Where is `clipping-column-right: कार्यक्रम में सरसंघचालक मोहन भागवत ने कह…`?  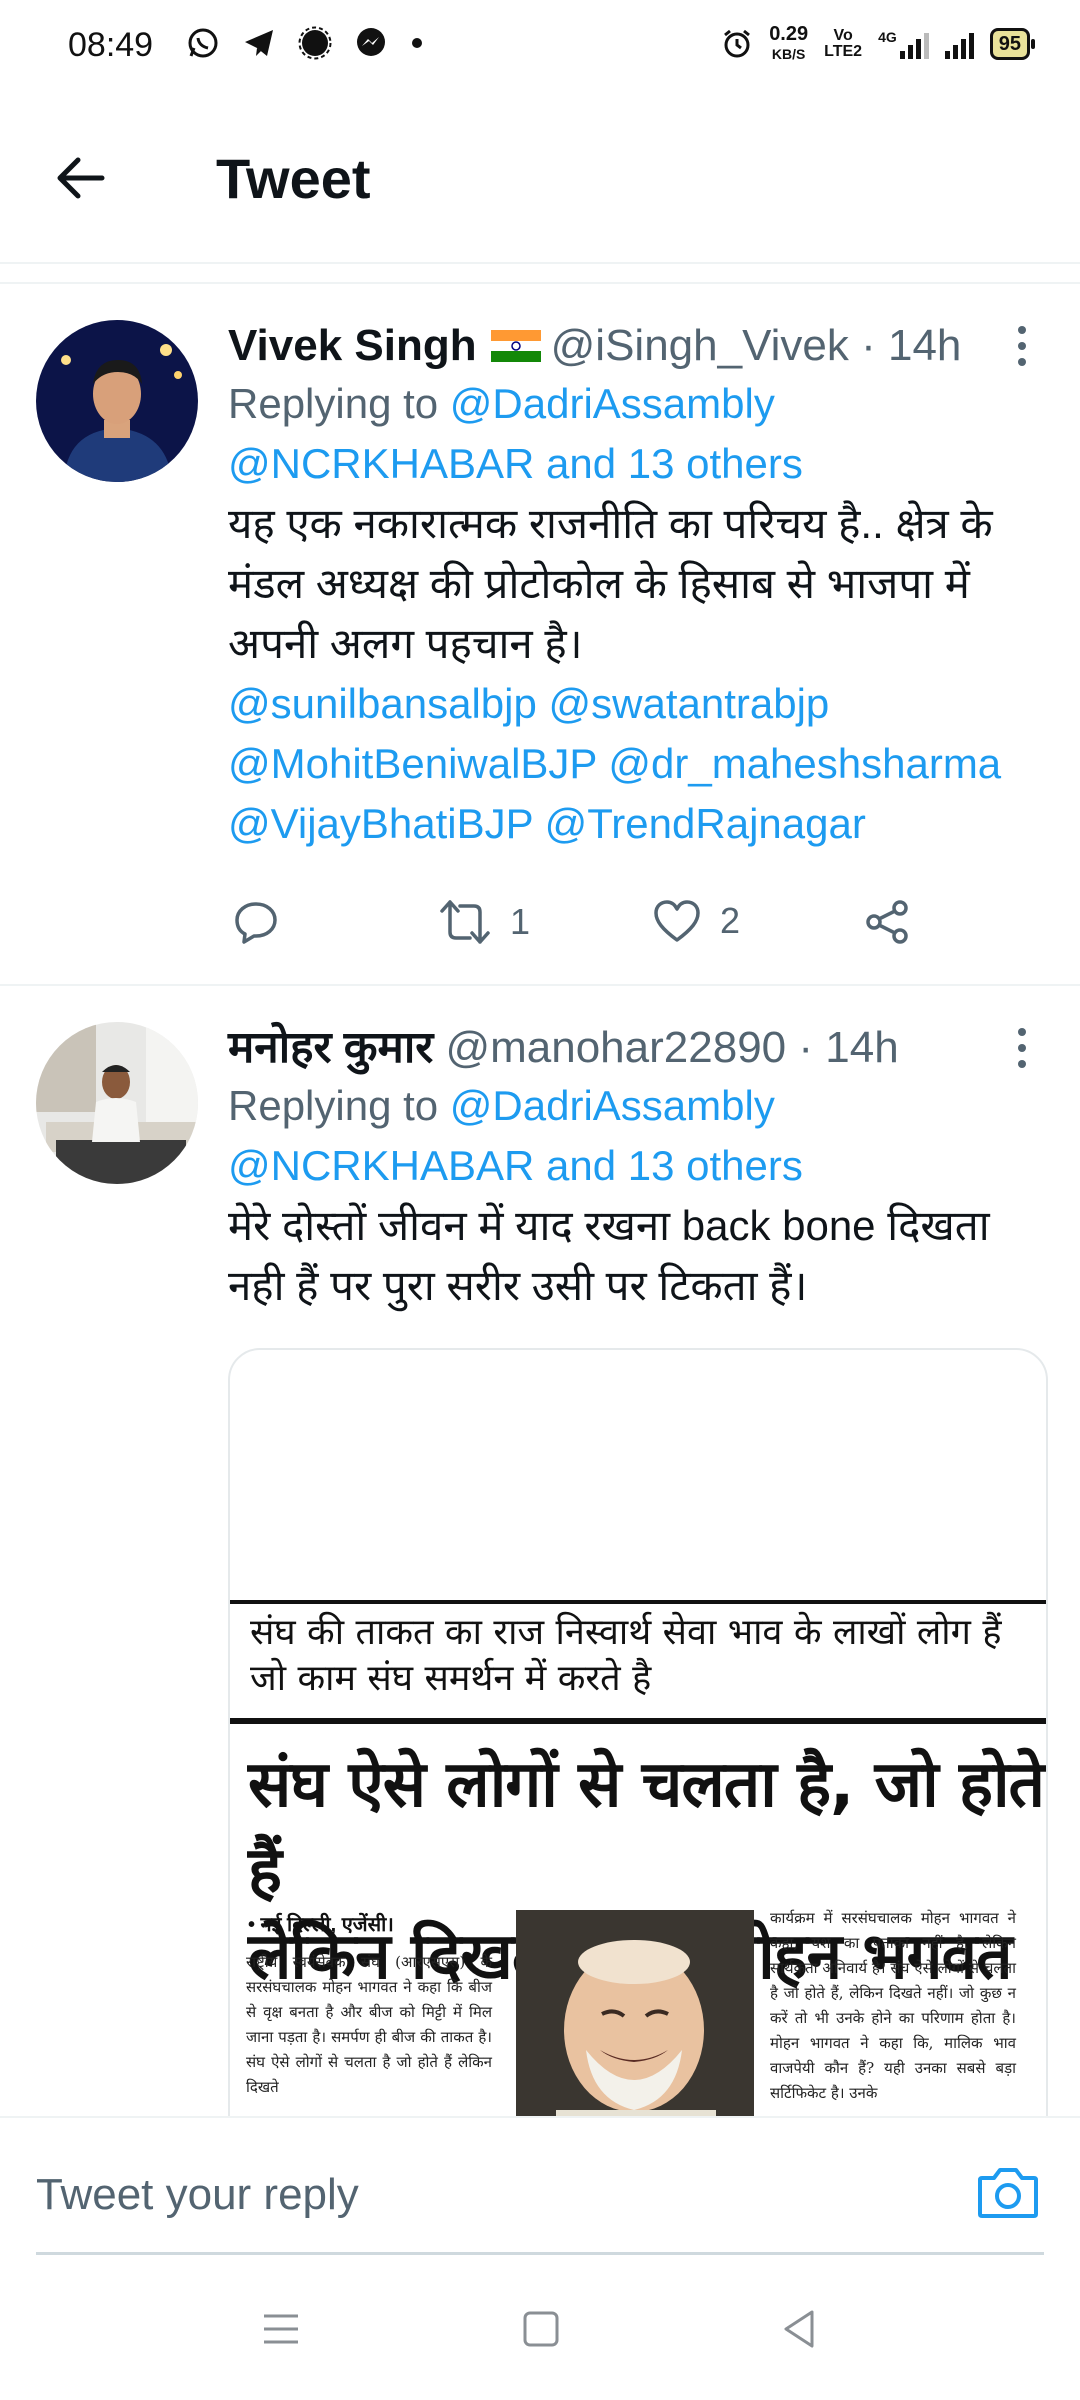
clipping-column-right: कार्यक्रम में सरसंघचालक मोहन भागवत ने कह… is located at coordinates (893, 2005).